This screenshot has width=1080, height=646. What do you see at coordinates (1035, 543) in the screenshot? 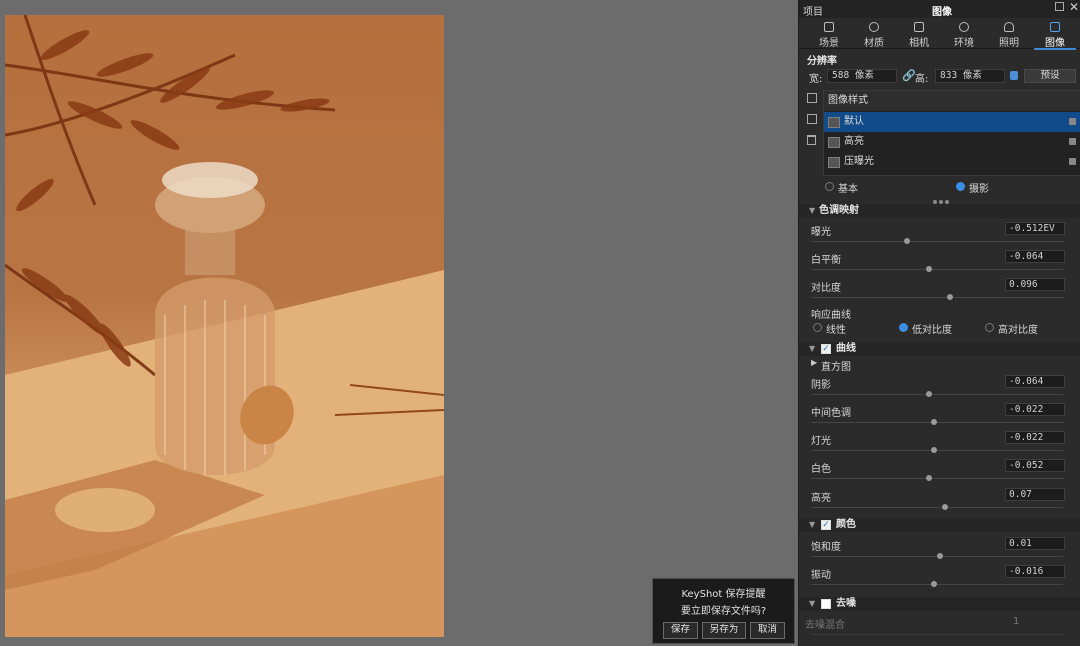
I see `saturation-field: 0.01` at bounding box center [1035, 543].